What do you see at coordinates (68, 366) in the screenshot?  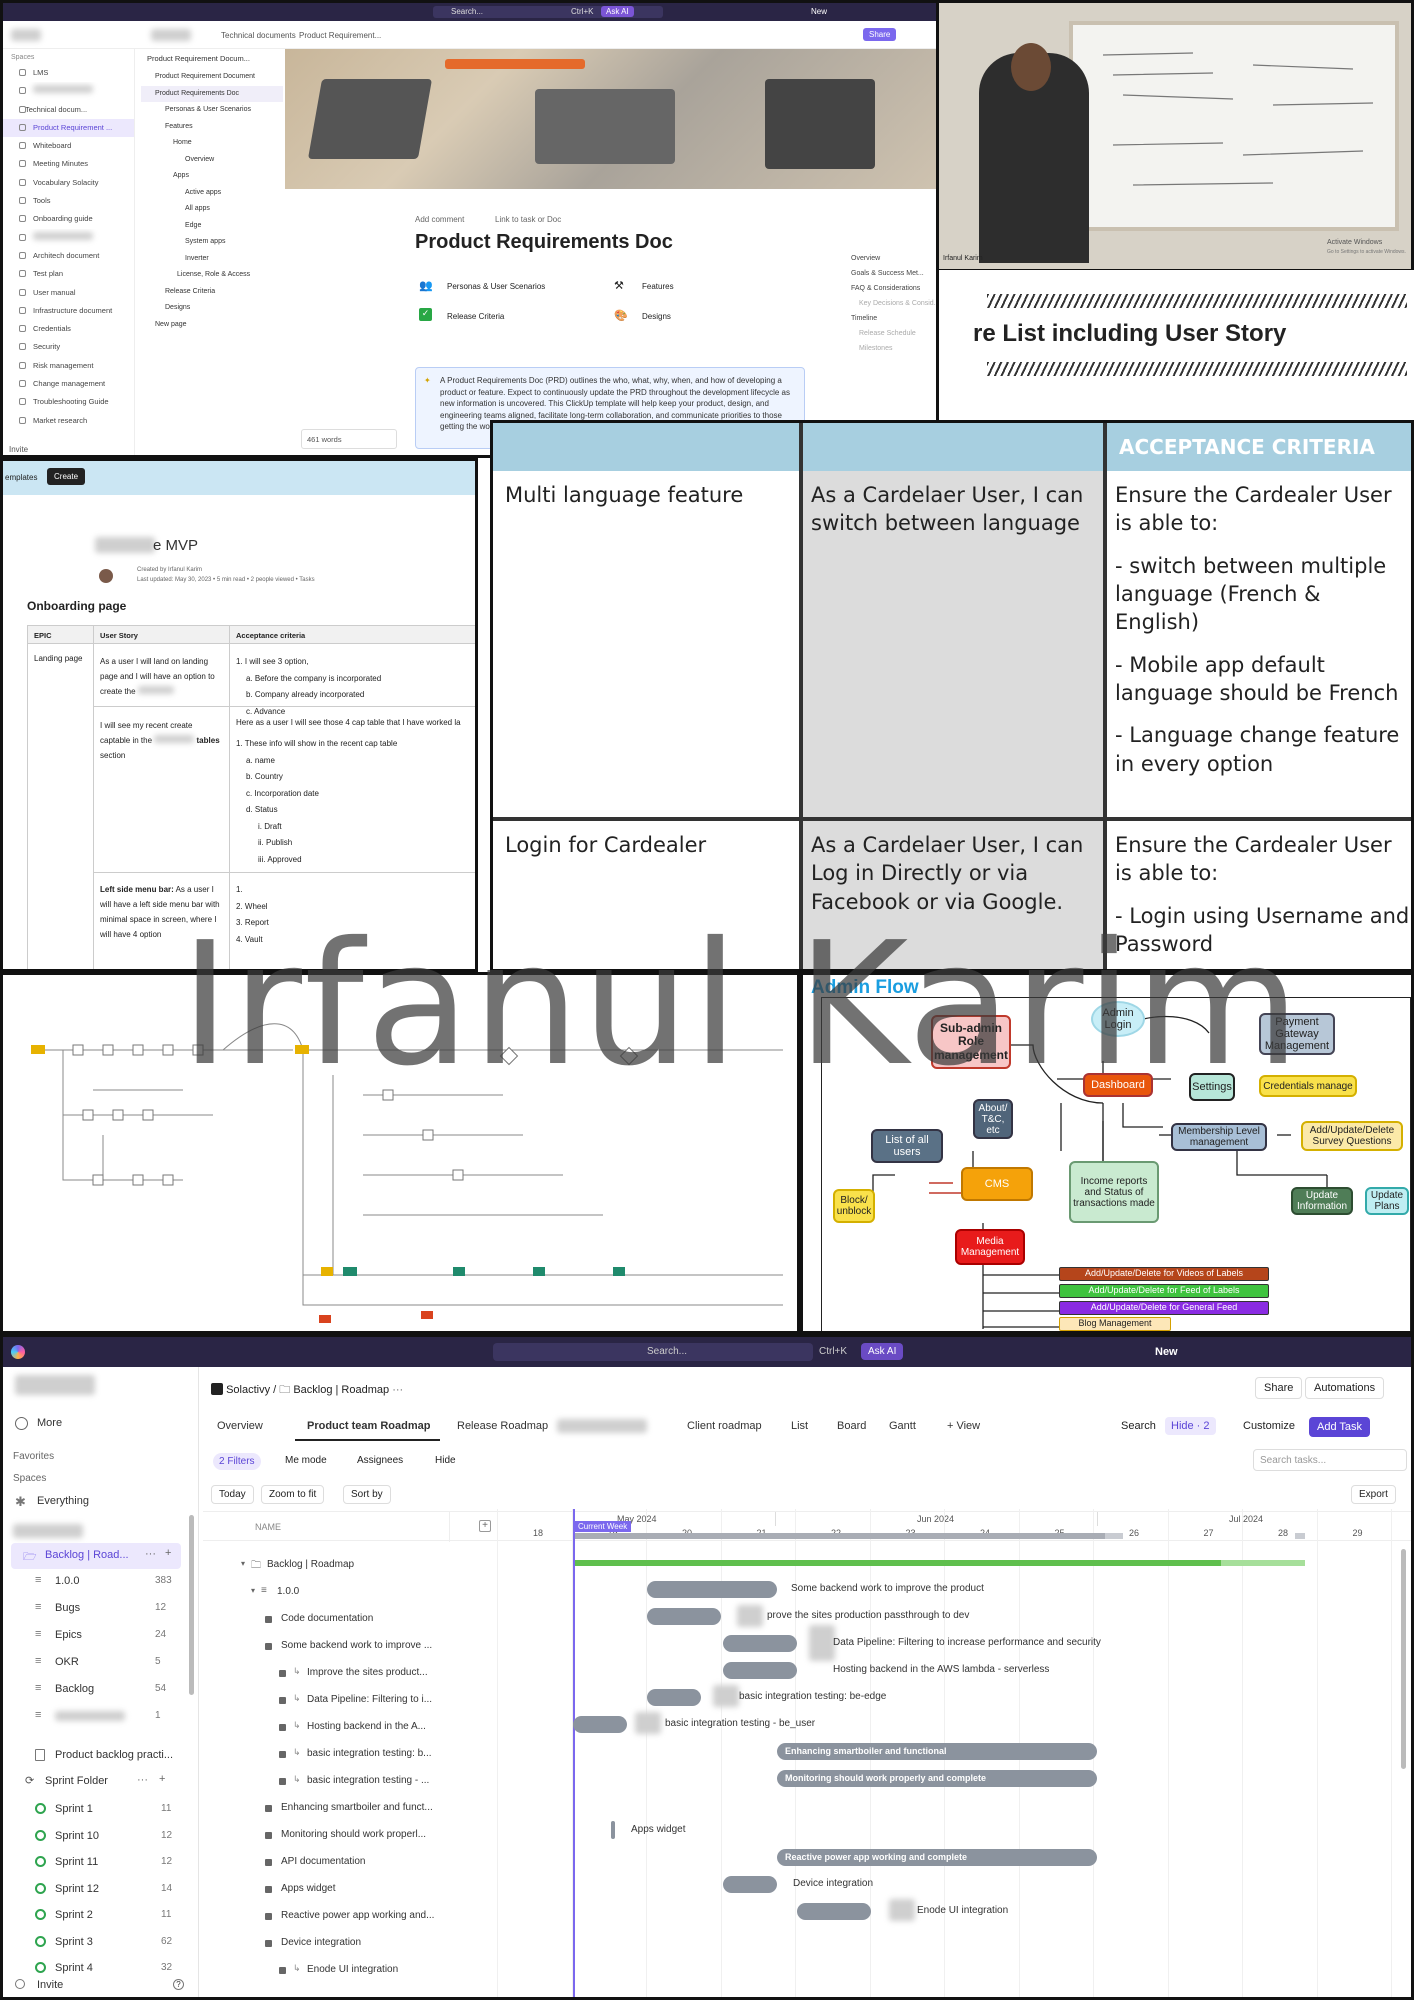 I see `sidebar-item: Risk management` at bounding box center [68, 366].